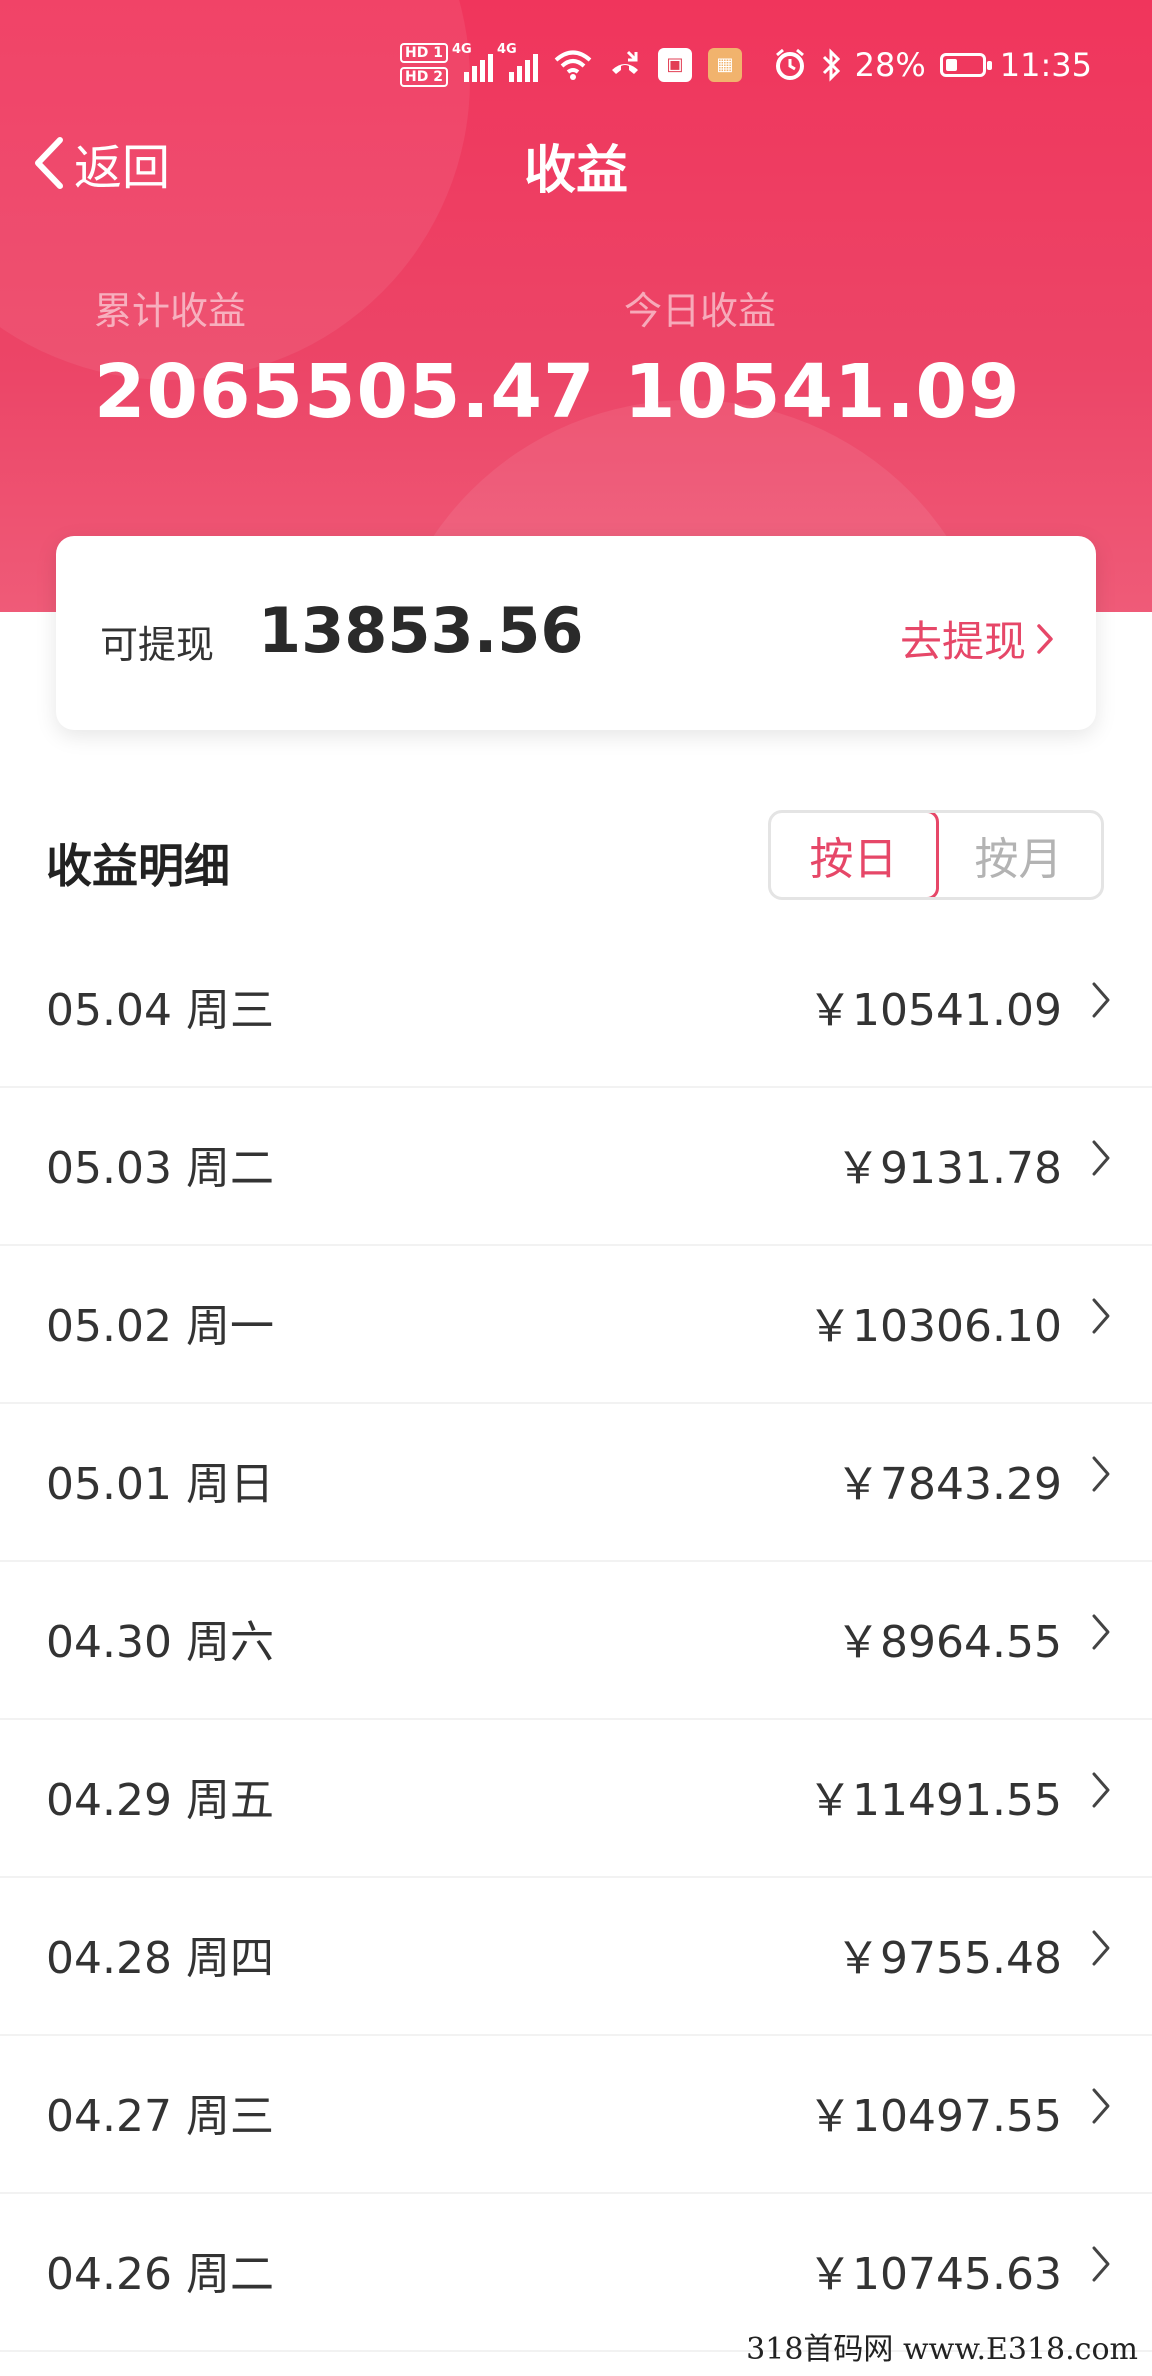 This screenshot has width=1152, height=2376. What do you see at coordinates (576, 2115) in the screenshot?
I see `list-item: 04.27 周三 ￥10497.55` at bounding box center [576, 2115].